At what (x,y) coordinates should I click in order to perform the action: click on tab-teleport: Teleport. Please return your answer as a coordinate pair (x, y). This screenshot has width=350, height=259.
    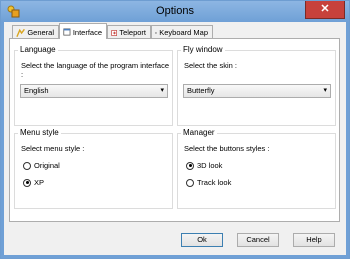
    Looking at the image, I should click on (129, 31).